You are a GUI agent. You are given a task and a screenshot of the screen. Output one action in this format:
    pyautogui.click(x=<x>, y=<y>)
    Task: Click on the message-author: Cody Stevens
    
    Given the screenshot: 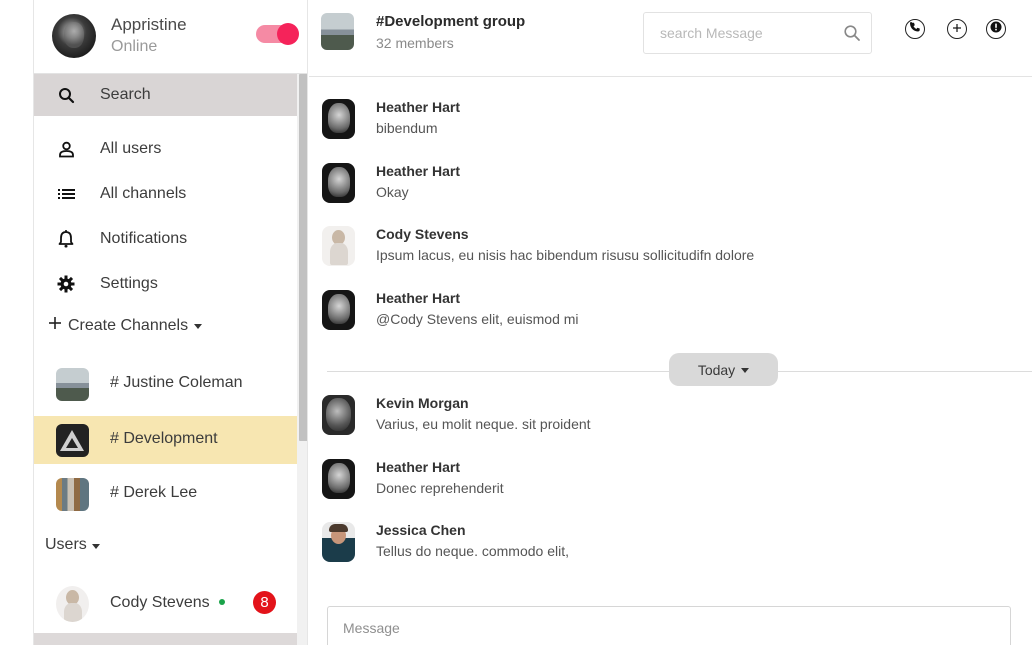 What is the action you would take?
    pyautogui.click(x=422, y=234)
    